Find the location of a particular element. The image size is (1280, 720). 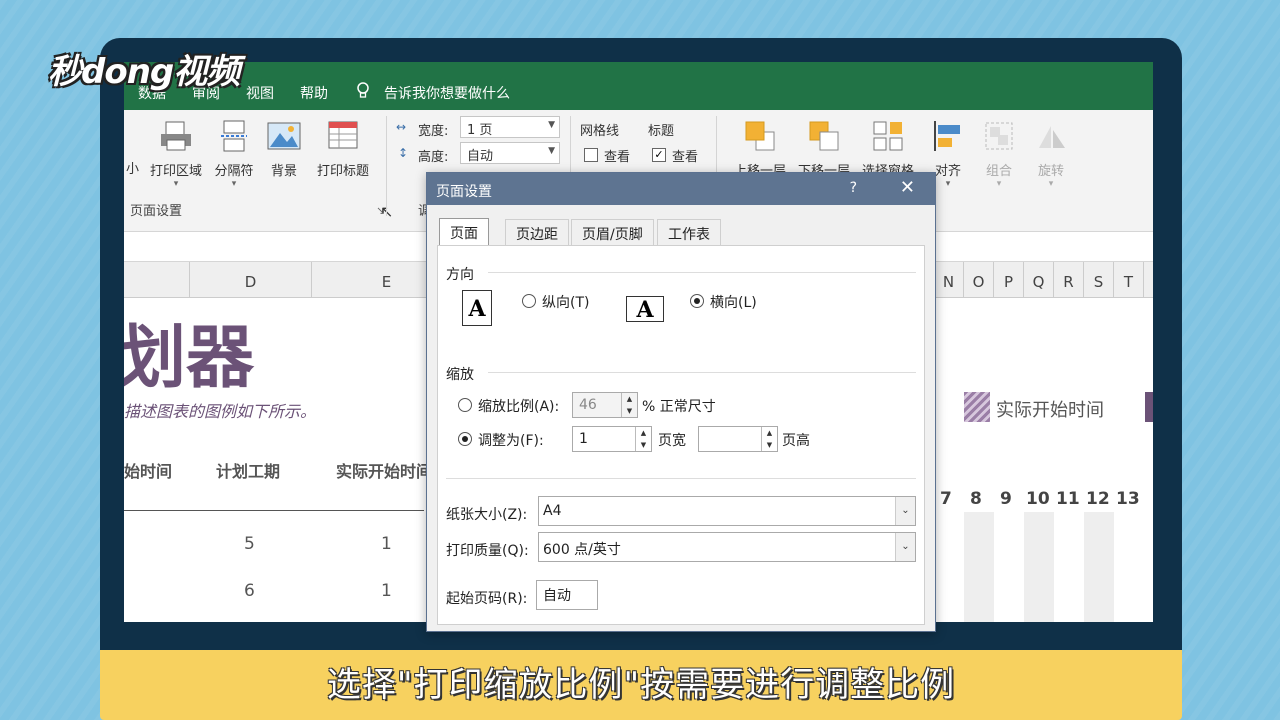

column-header-d: D is located at coordinates (251, 280).